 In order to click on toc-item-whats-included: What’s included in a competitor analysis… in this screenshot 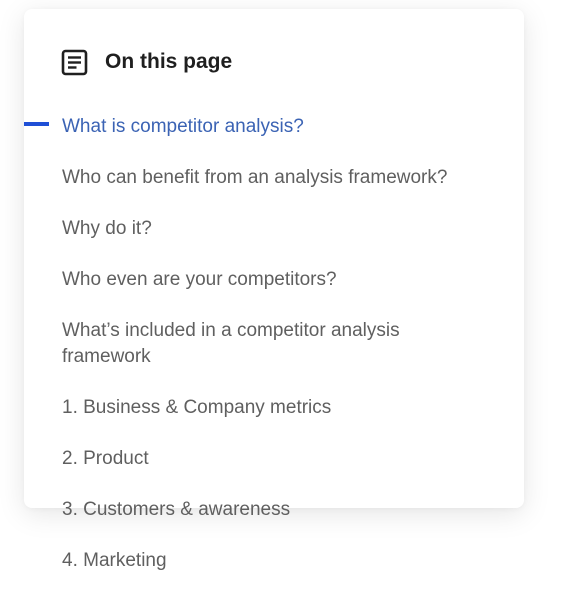, I will do `click(272, 344)`.